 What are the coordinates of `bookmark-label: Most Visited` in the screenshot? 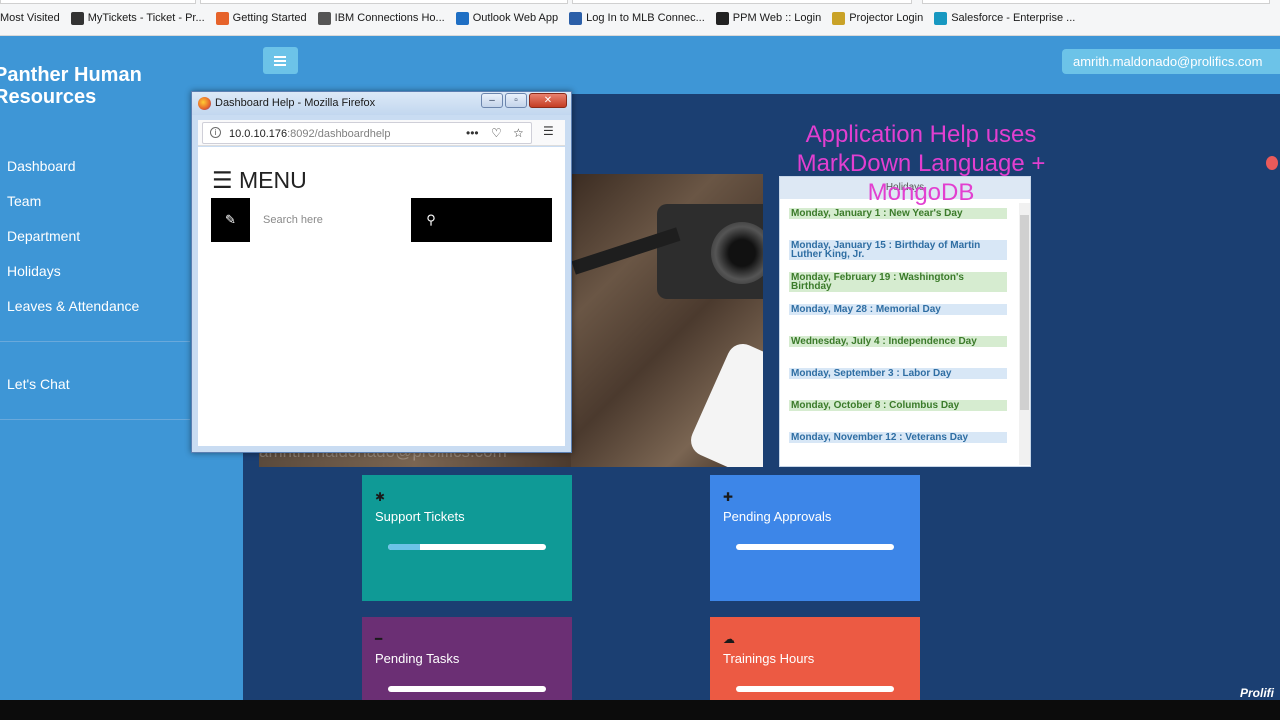 It's located at (30, 18).